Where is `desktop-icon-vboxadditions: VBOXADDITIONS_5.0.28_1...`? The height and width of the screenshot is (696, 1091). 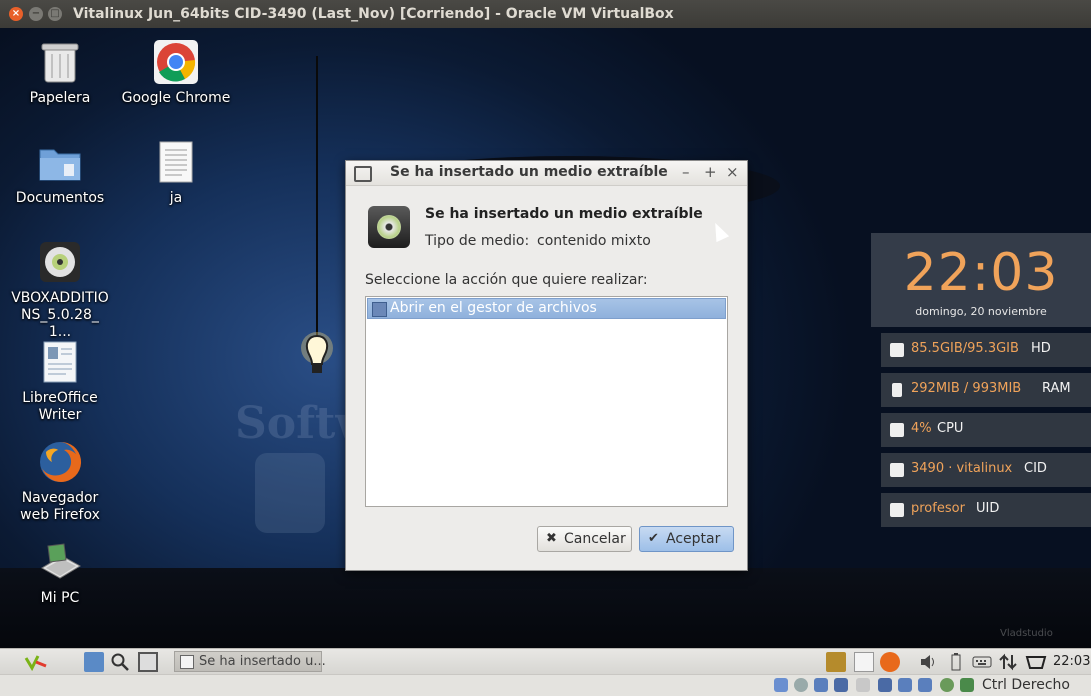 desktop-icon-vboxadditions: VBOXADDITIONS_5.0.28_1... is located at coordinates (60, 289).